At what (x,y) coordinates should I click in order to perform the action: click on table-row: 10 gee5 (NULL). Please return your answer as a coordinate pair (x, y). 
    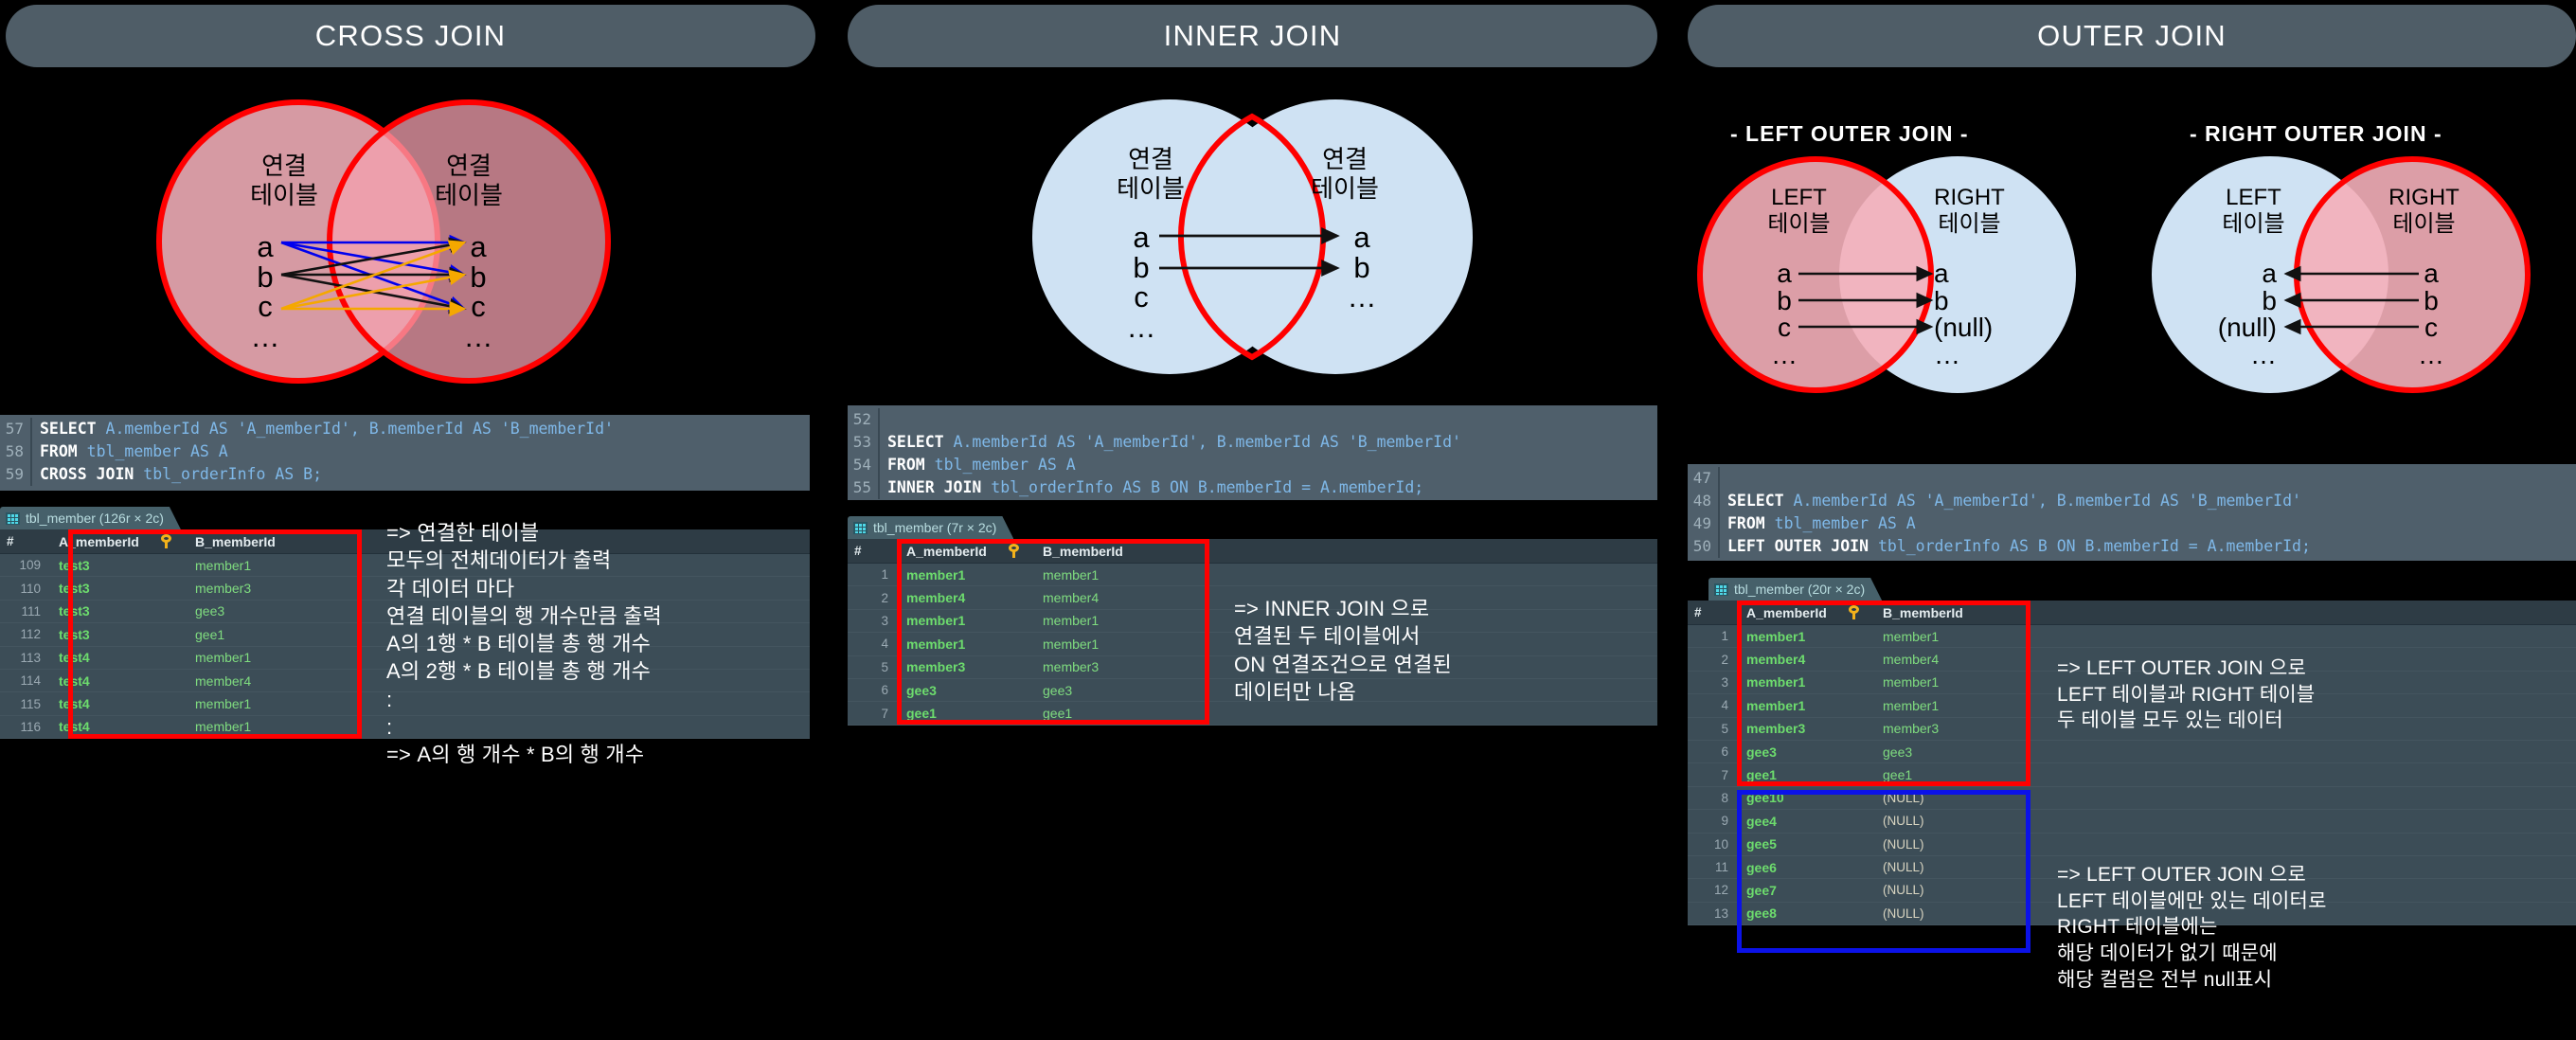
    Looking at the image, I should click on (2132, 845).